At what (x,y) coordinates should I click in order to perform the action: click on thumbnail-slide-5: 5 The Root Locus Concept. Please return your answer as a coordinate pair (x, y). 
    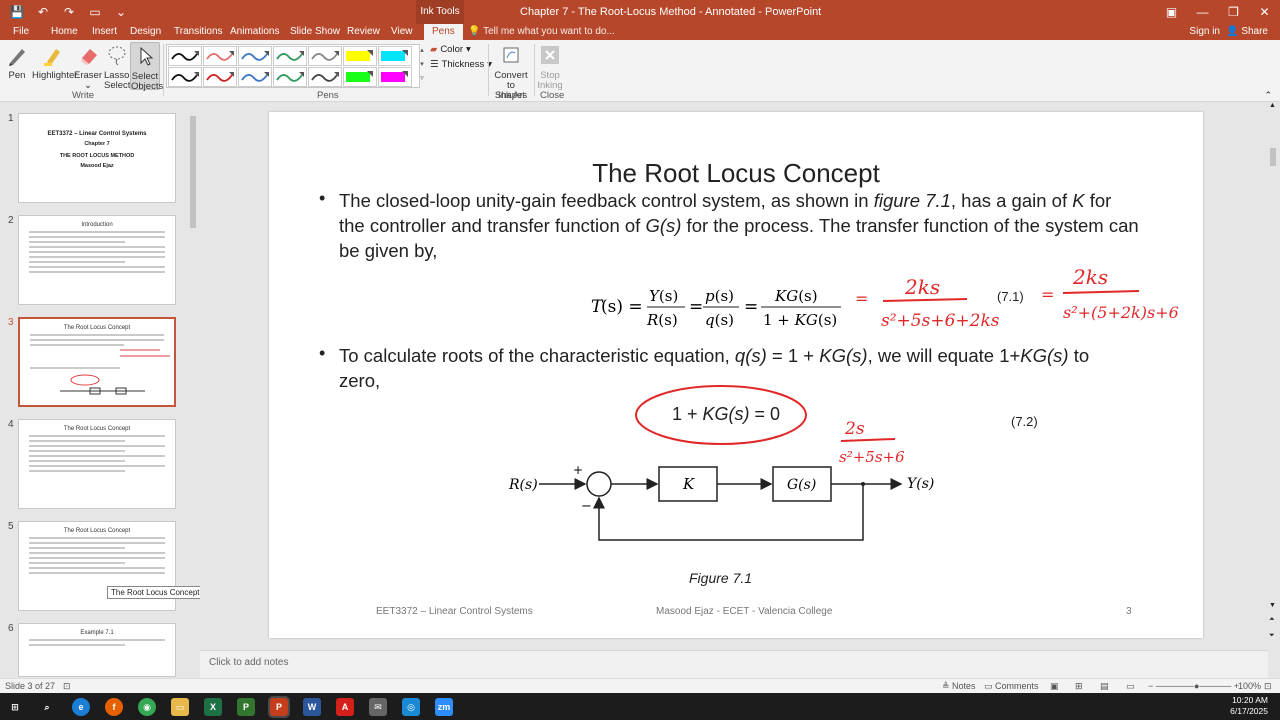
    Looking at the image, I should click on (95, 567).